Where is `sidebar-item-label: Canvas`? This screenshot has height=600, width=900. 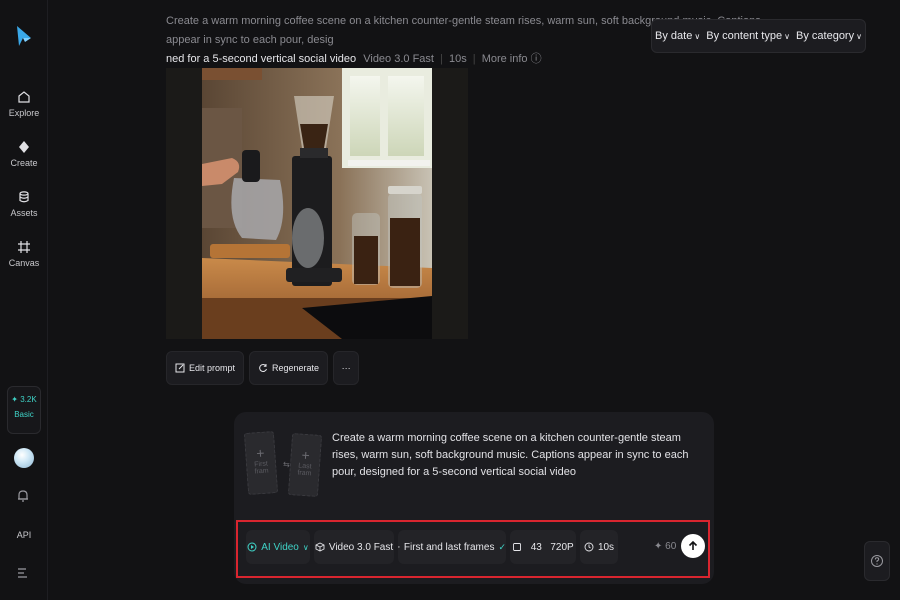
sidebar-item-label: Canvas is located at coordinates (24, 263).